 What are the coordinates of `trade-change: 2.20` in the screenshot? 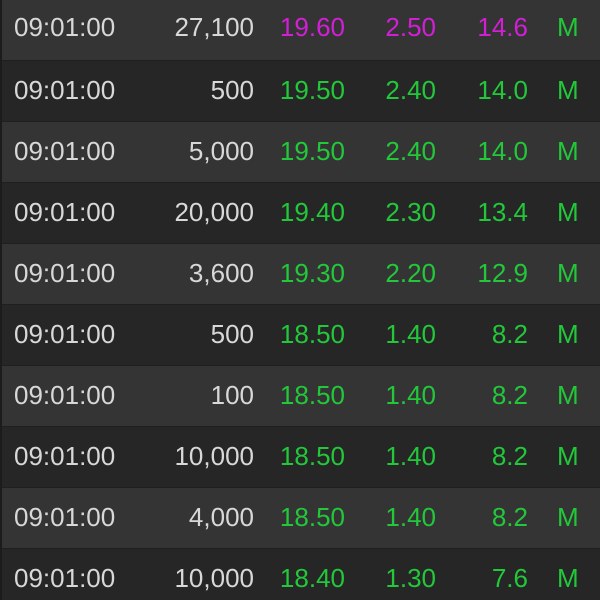 It's located at (410, 273).